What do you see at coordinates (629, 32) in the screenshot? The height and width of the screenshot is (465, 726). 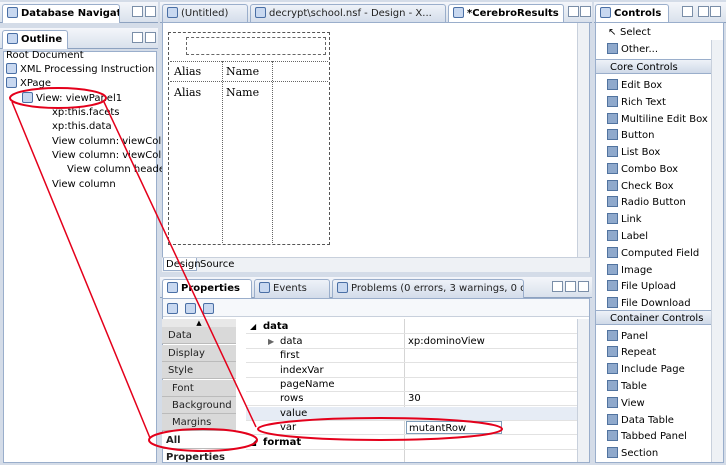 I see `palette-select: ↖ Select` at bounding box center [629, 32].